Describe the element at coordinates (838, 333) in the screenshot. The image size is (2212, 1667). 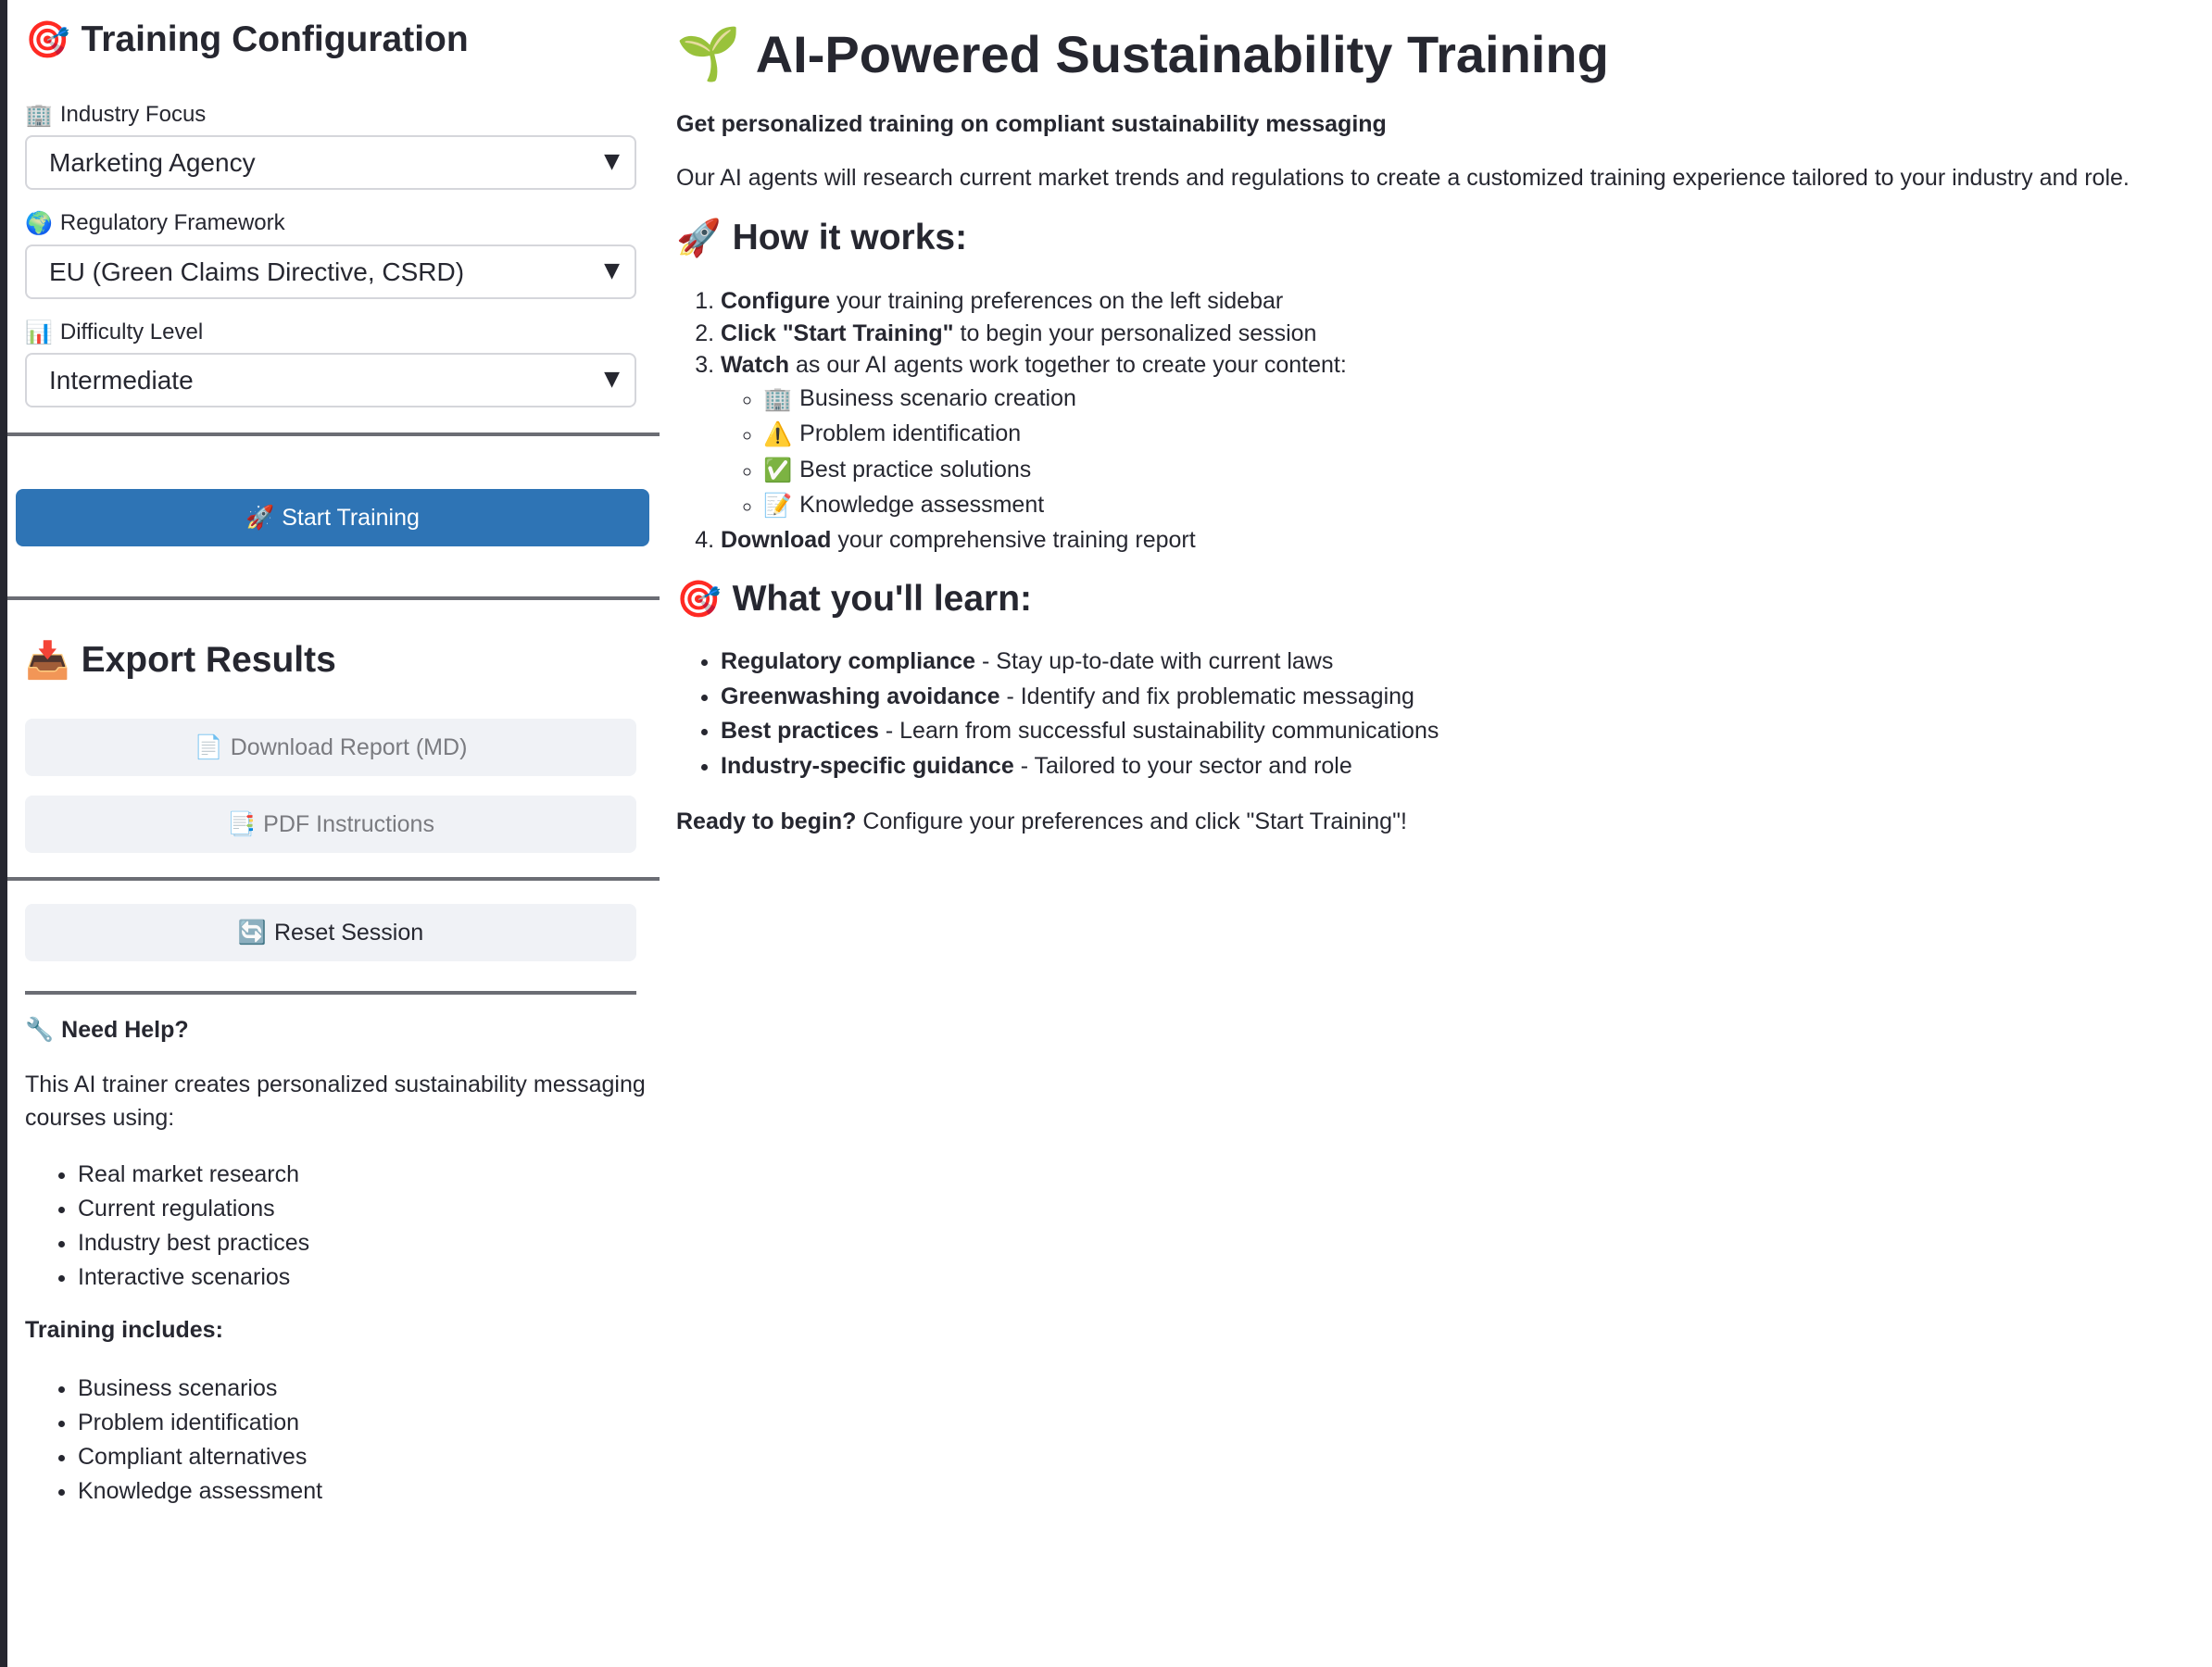
I see `step-bold: Click "Start Training"` at that location.